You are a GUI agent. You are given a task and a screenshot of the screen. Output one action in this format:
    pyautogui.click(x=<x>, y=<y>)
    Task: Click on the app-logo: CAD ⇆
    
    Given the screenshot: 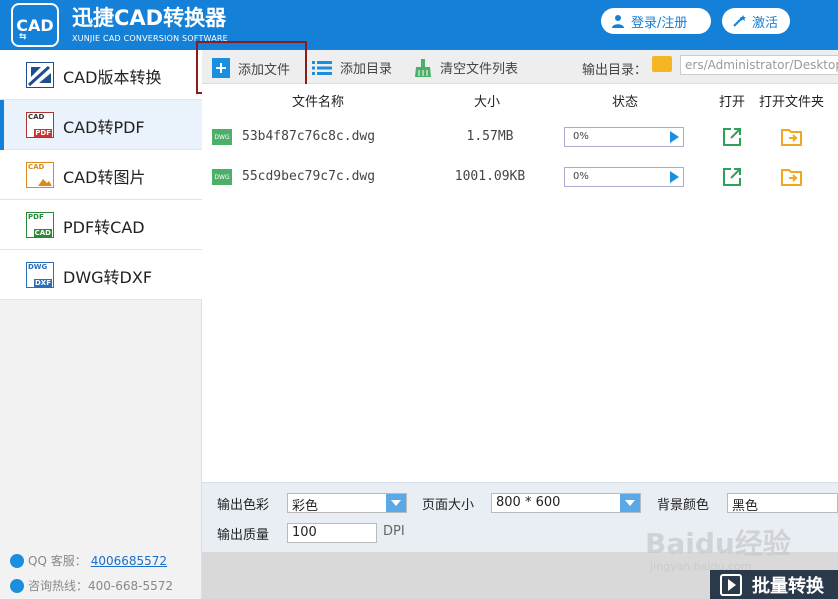 What is the action you would take?
    pyautogui.click(x=35, y=25)
    